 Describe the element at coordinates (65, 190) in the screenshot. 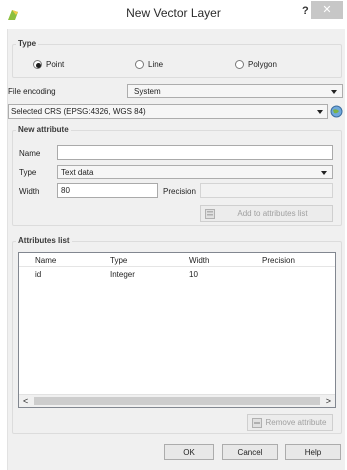

I see `width-value: 80` at that location.